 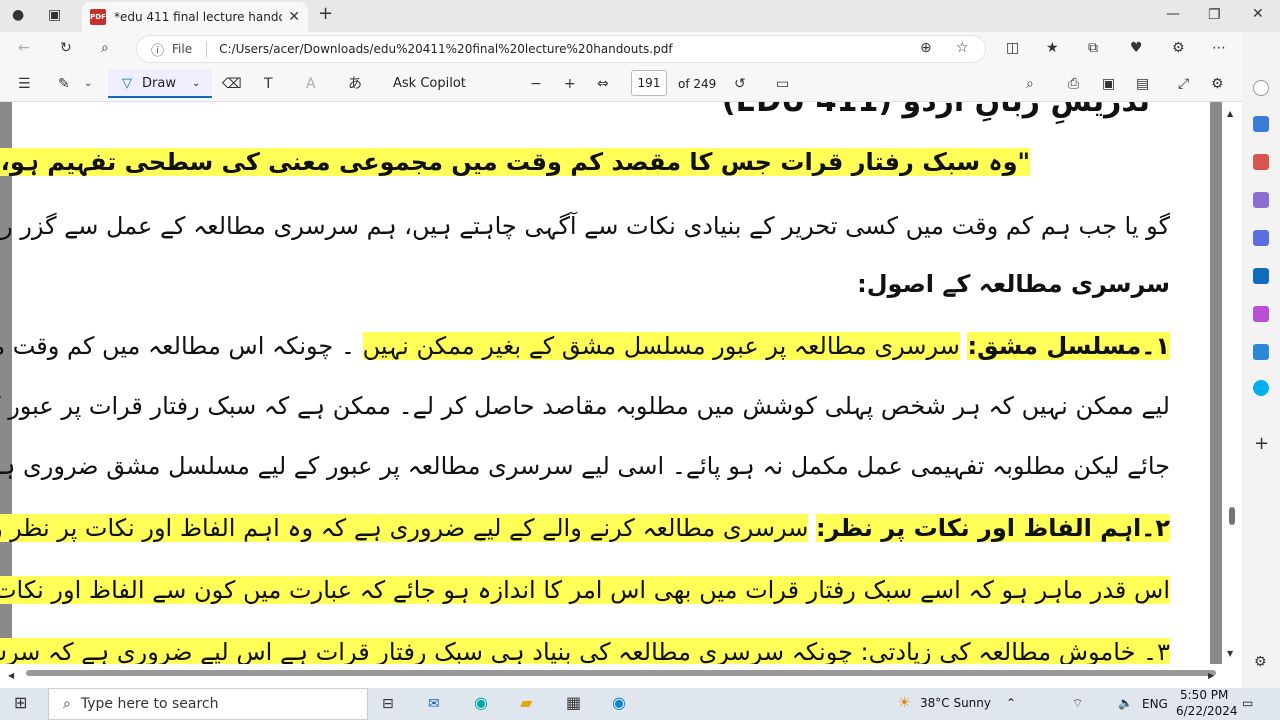 What do you see at coordinates (481, 703) in the screenshot?
I see `edge-app-icon: ◉` at bounding box center [481, 703].